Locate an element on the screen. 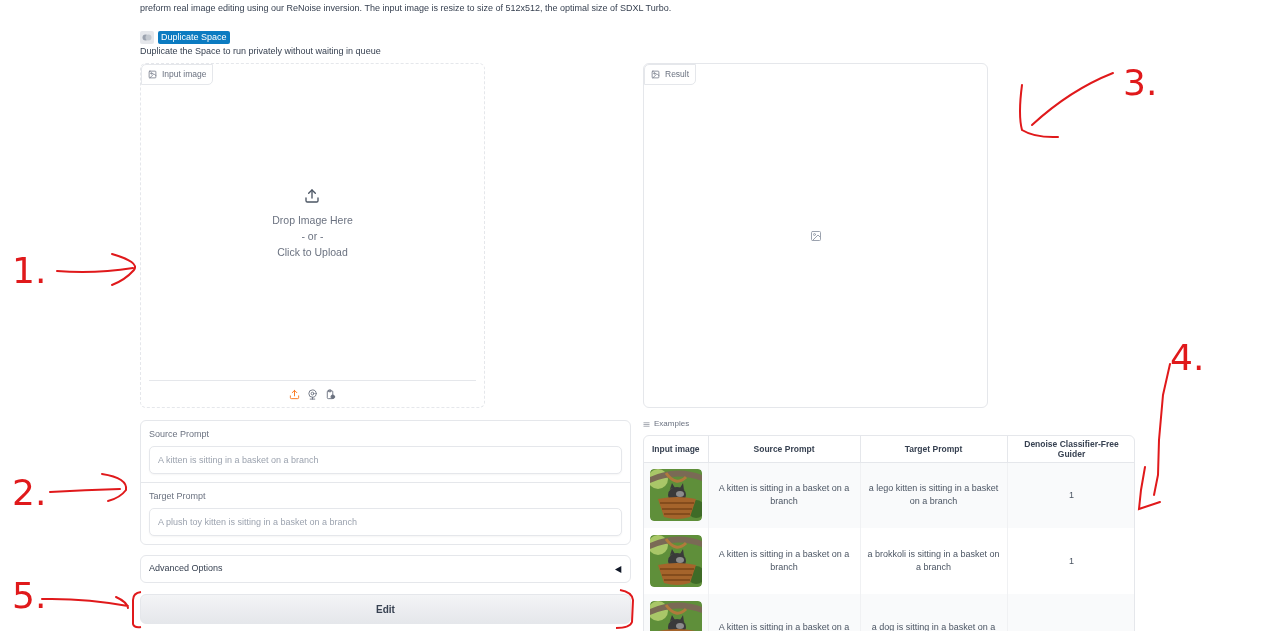 This screenshot has width=1280, height=631. annotation-number: 3. is located at coordinates (1140, 82).